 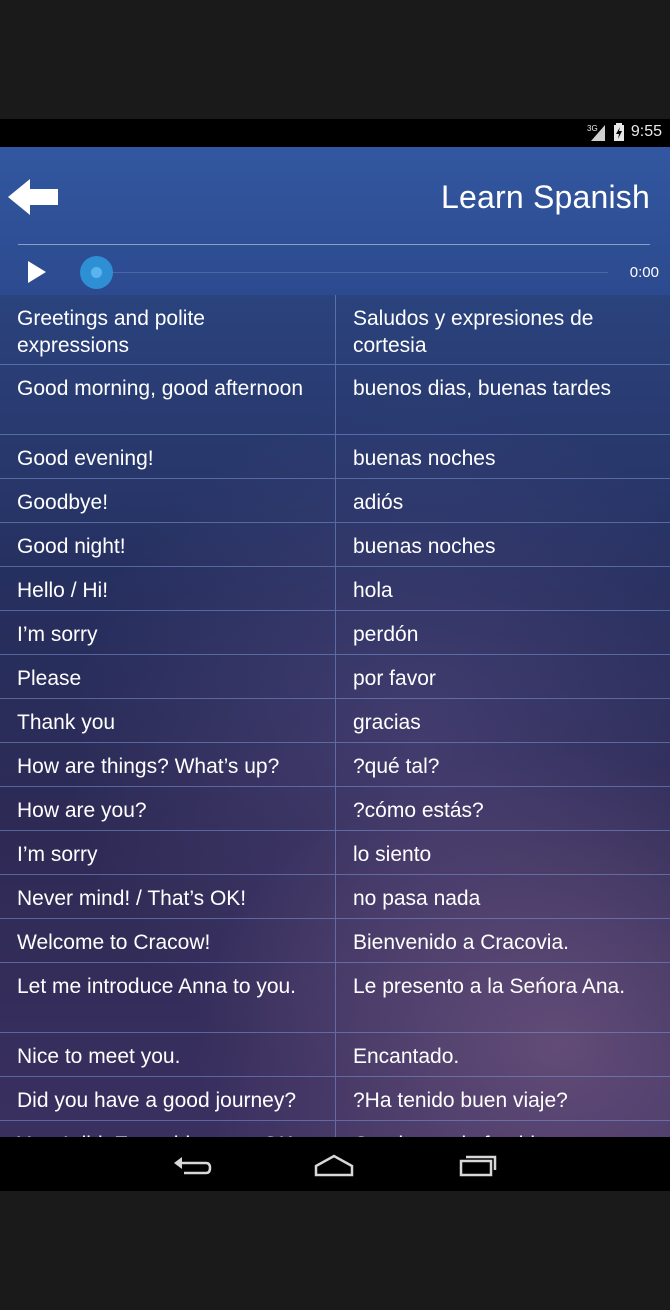 I want to click on phrase-spanish: Bienvenido a Cracovia., so click(x=502, y=940).